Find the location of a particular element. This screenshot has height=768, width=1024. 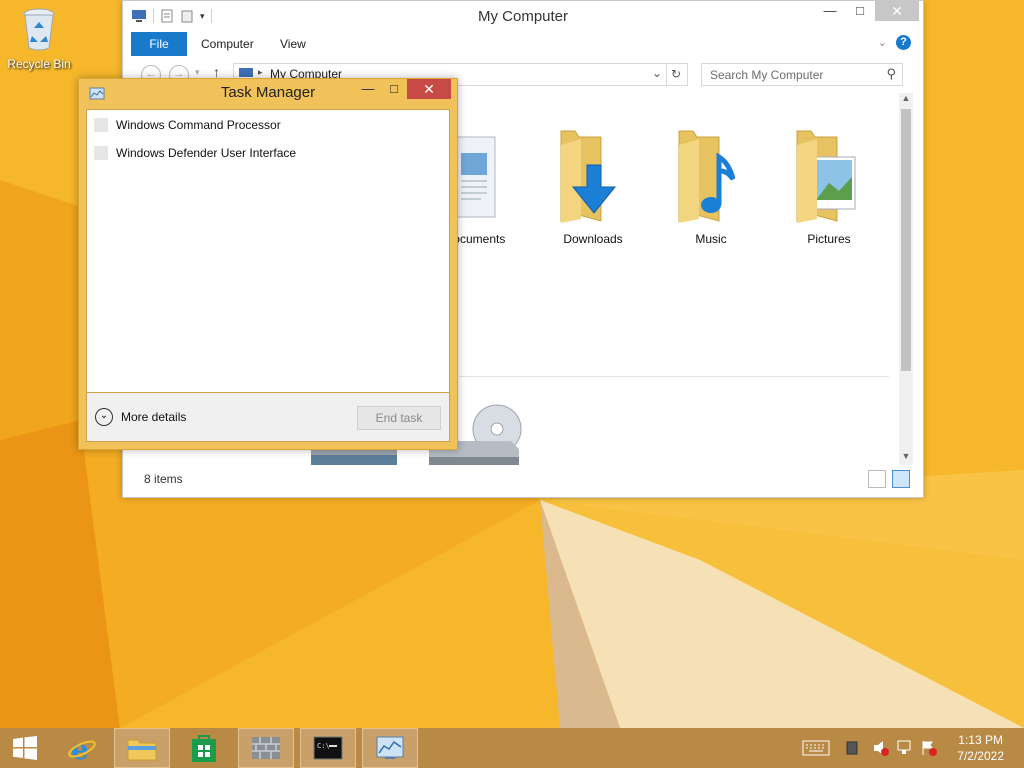

system-clock: 1:13 PM 7/2/2022 is located at coordinates (980, 748).